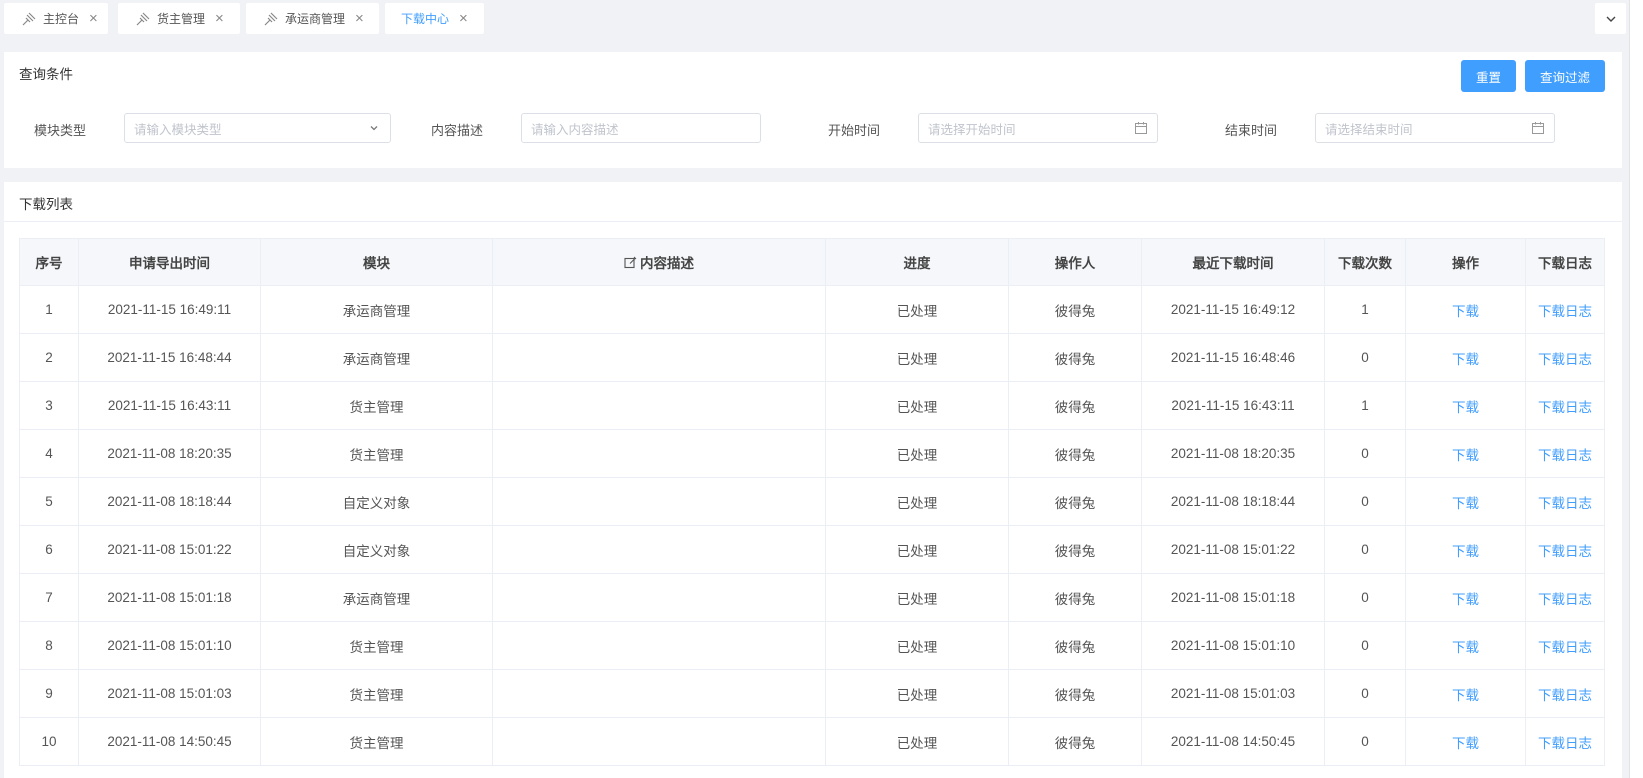  I want to click on divider, so click(813, 221).